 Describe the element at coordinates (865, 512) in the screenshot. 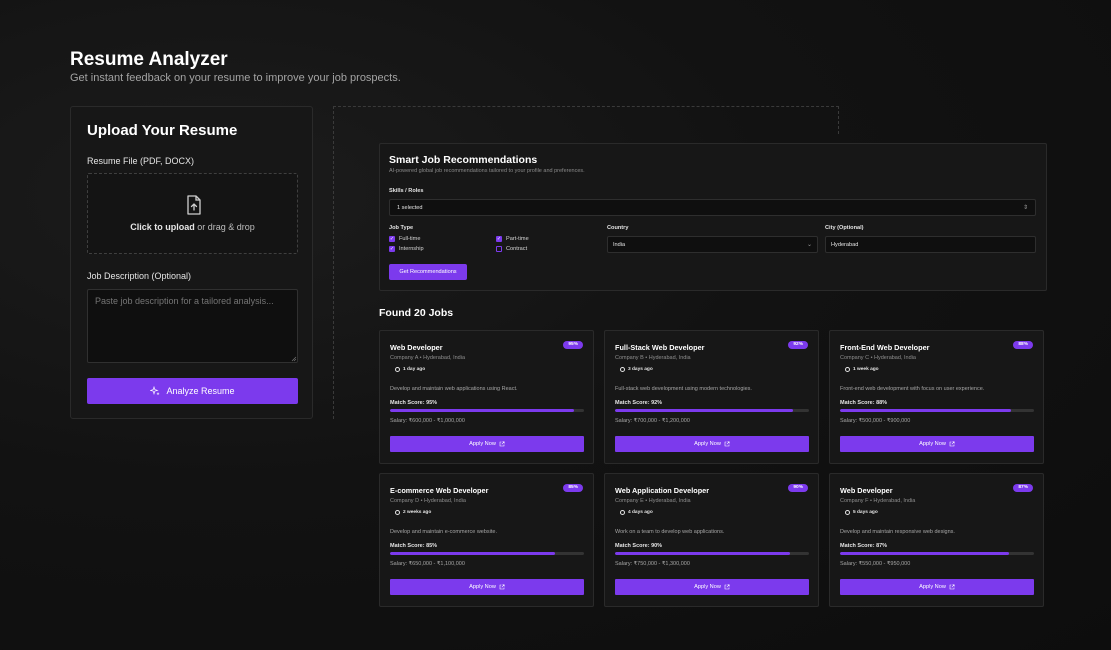

I see `job-posted-text: 5 days ago` at that location.